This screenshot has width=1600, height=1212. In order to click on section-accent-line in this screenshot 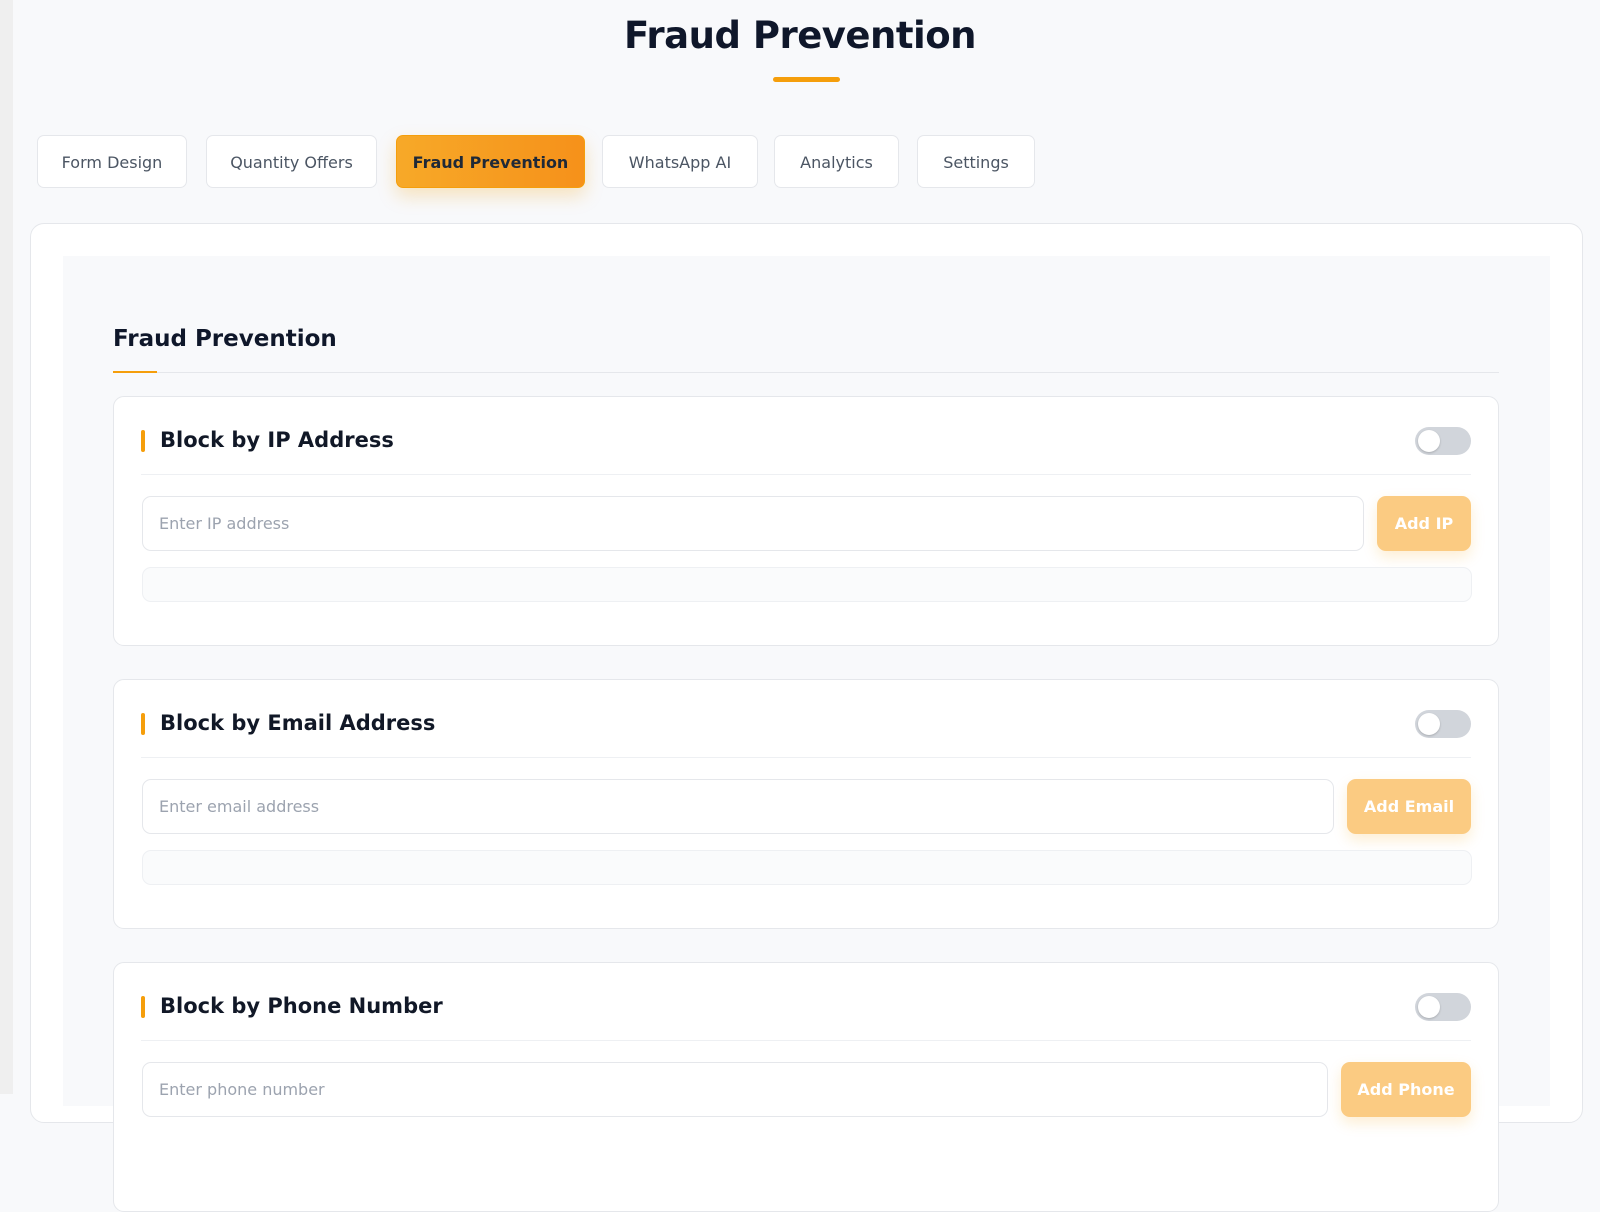, I will do `click(135, 372)`.